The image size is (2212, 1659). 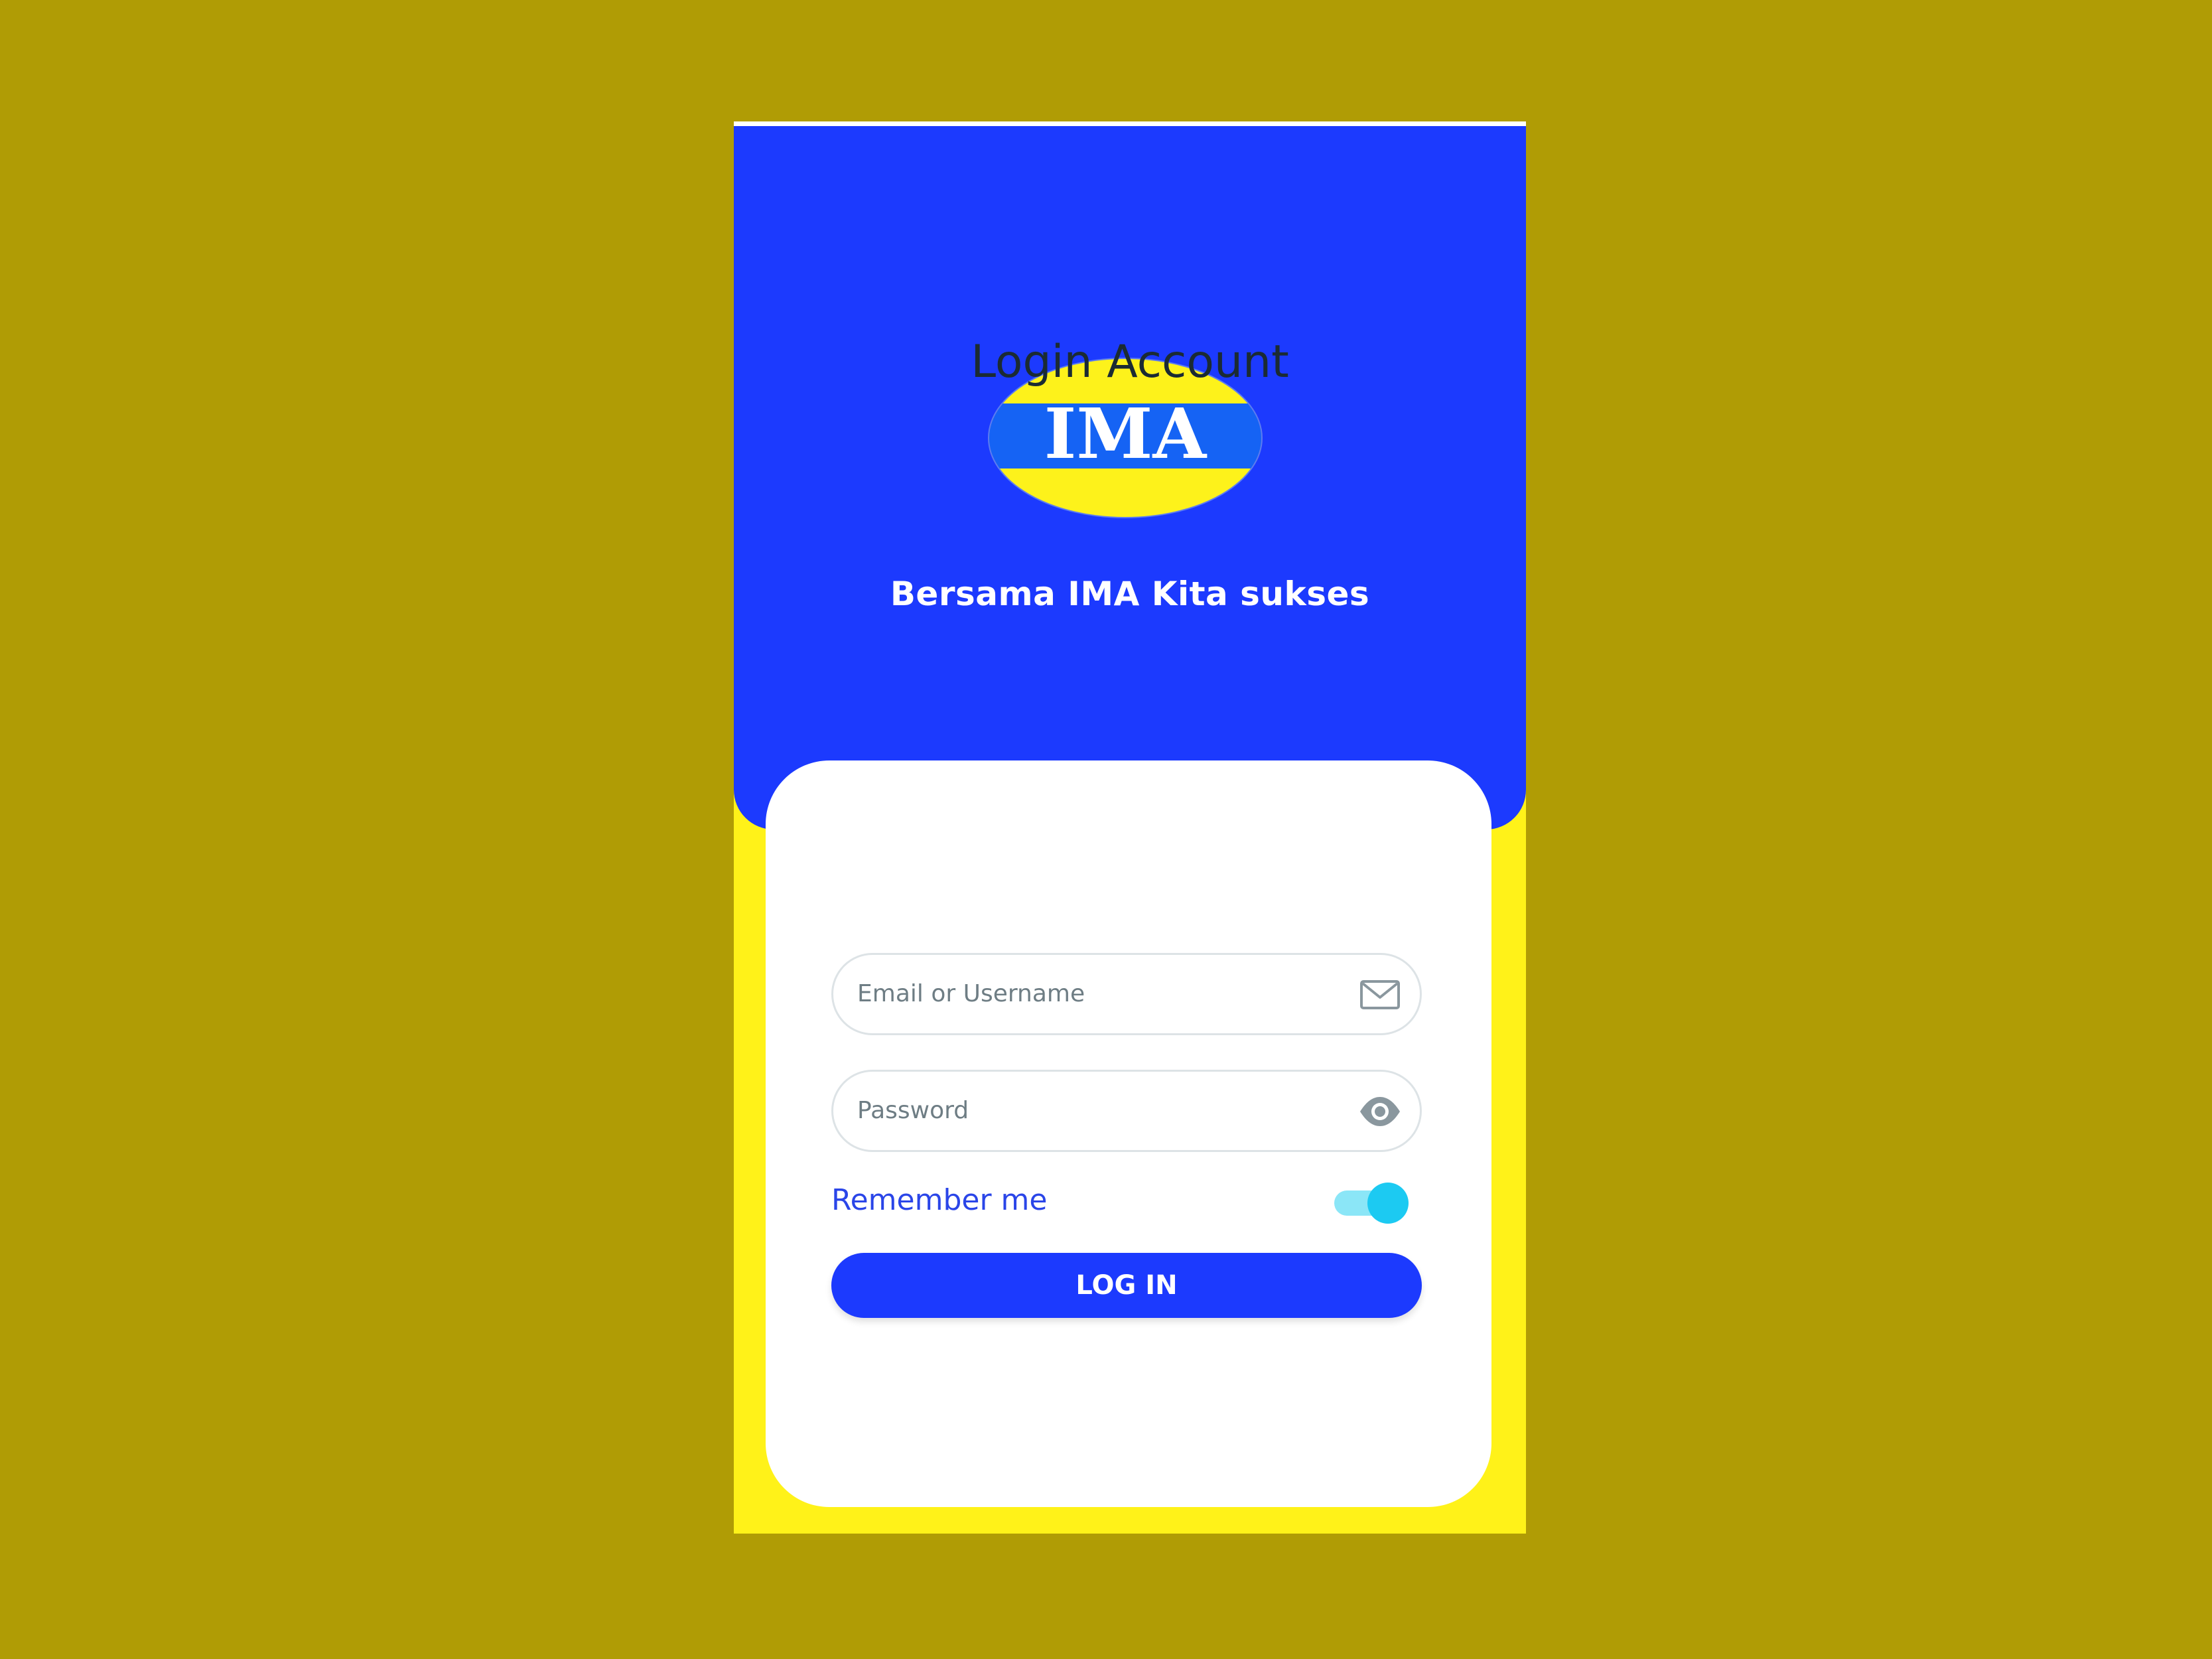 What do you see at coordinates (1130, 594) in the screenshot?
I see `tagline: Bersama IMA Kita sukses` at bounding box center [1130, 594].